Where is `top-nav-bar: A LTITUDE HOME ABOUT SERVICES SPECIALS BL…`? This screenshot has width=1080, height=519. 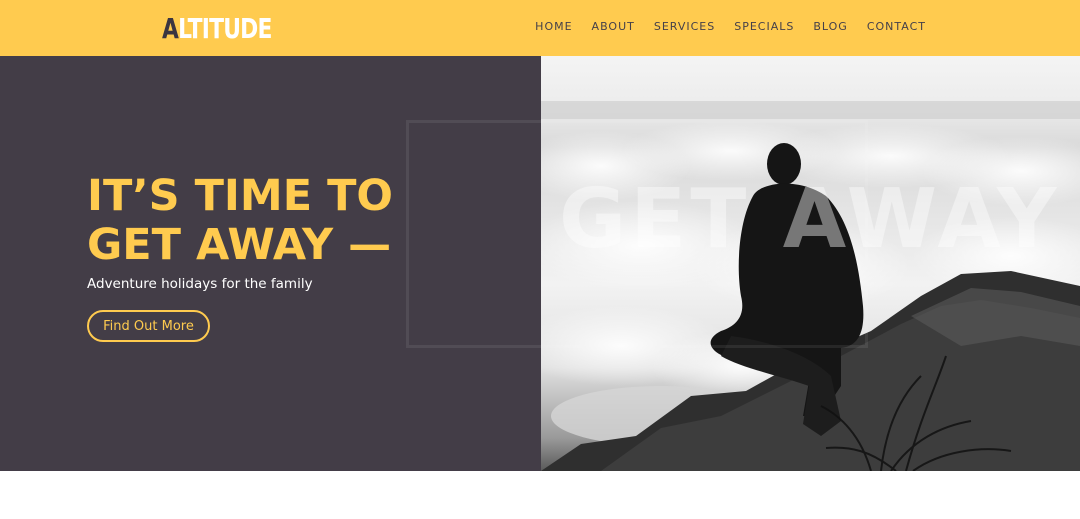
top-nav-bar: A LTITUDE HOME ABOUT SERVICES SPECIALS BL… is located at coordinates (540, 28).